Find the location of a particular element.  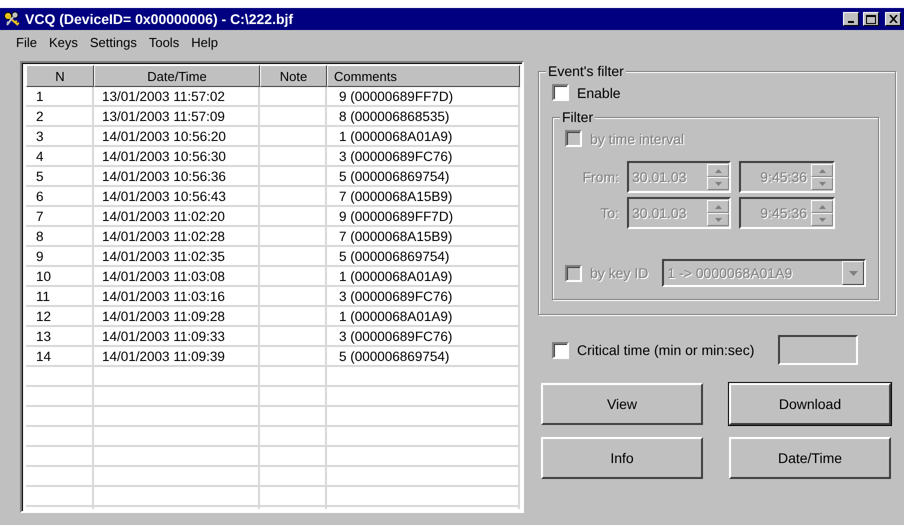

keys-icon is located at coordinates (12, 19).